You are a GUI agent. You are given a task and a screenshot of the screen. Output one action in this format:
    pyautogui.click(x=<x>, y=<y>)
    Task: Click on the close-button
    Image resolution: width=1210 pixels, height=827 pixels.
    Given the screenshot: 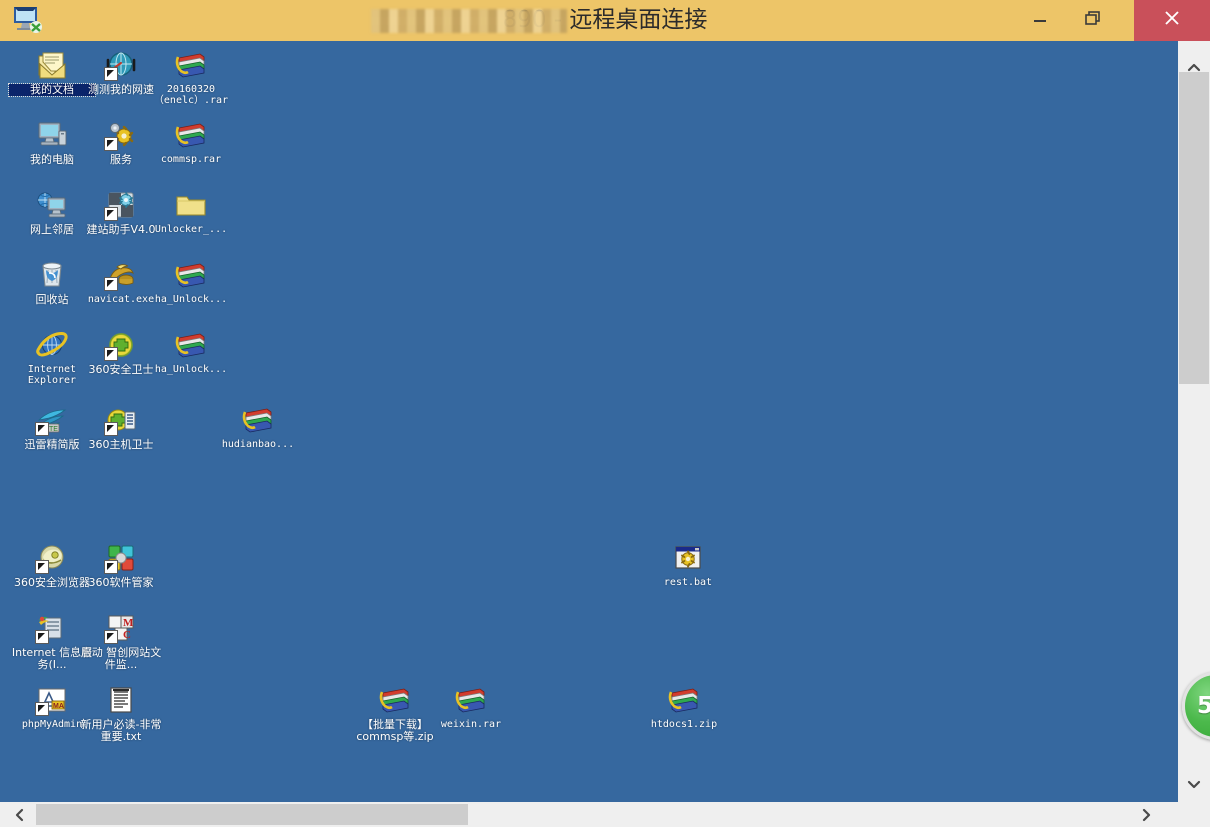 What is the action you would take?
    pyautogui.click(x=1172, y=20)
    